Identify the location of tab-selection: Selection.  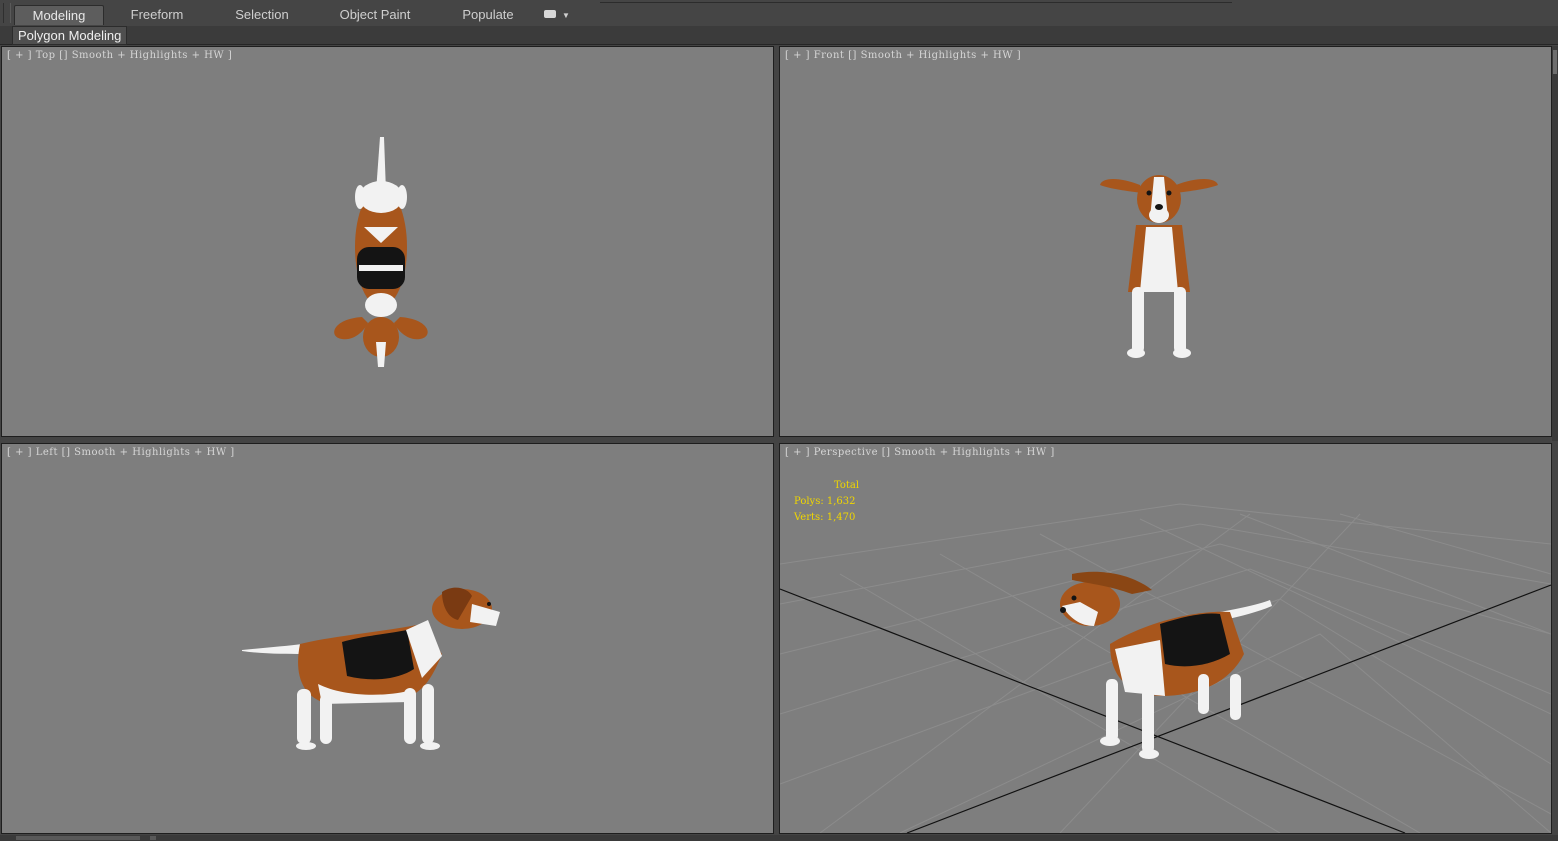
(262, 14).